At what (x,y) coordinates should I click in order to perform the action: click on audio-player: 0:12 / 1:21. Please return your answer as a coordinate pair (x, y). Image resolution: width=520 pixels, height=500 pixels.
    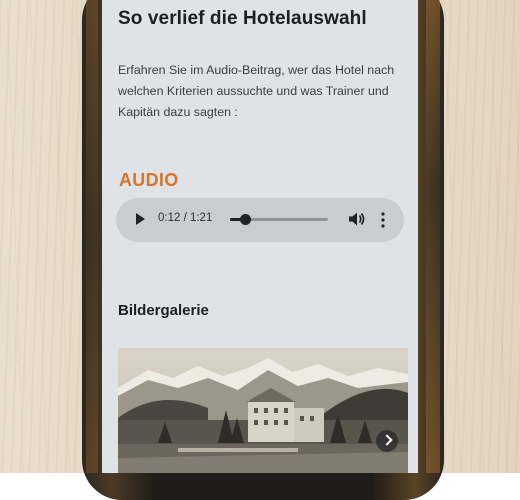
    Looking at the image, I should click on (260, 220).